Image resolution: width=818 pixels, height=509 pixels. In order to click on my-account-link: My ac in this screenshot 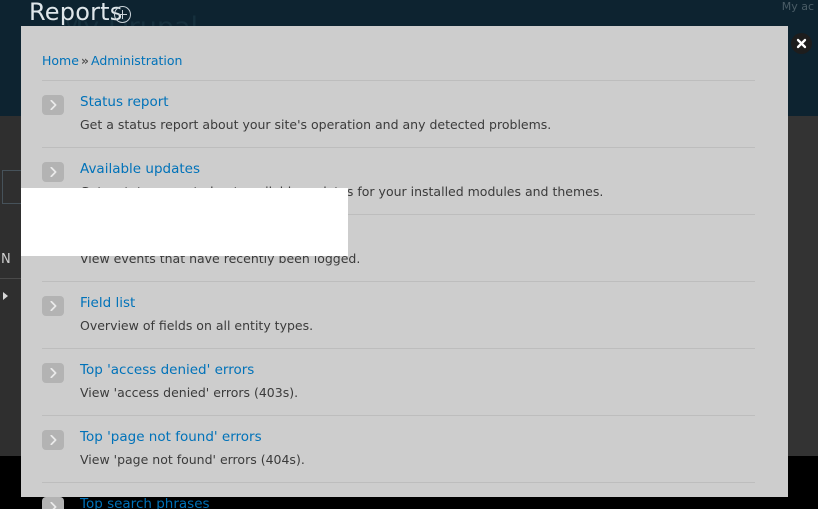, I will do `click(798, 6)`.